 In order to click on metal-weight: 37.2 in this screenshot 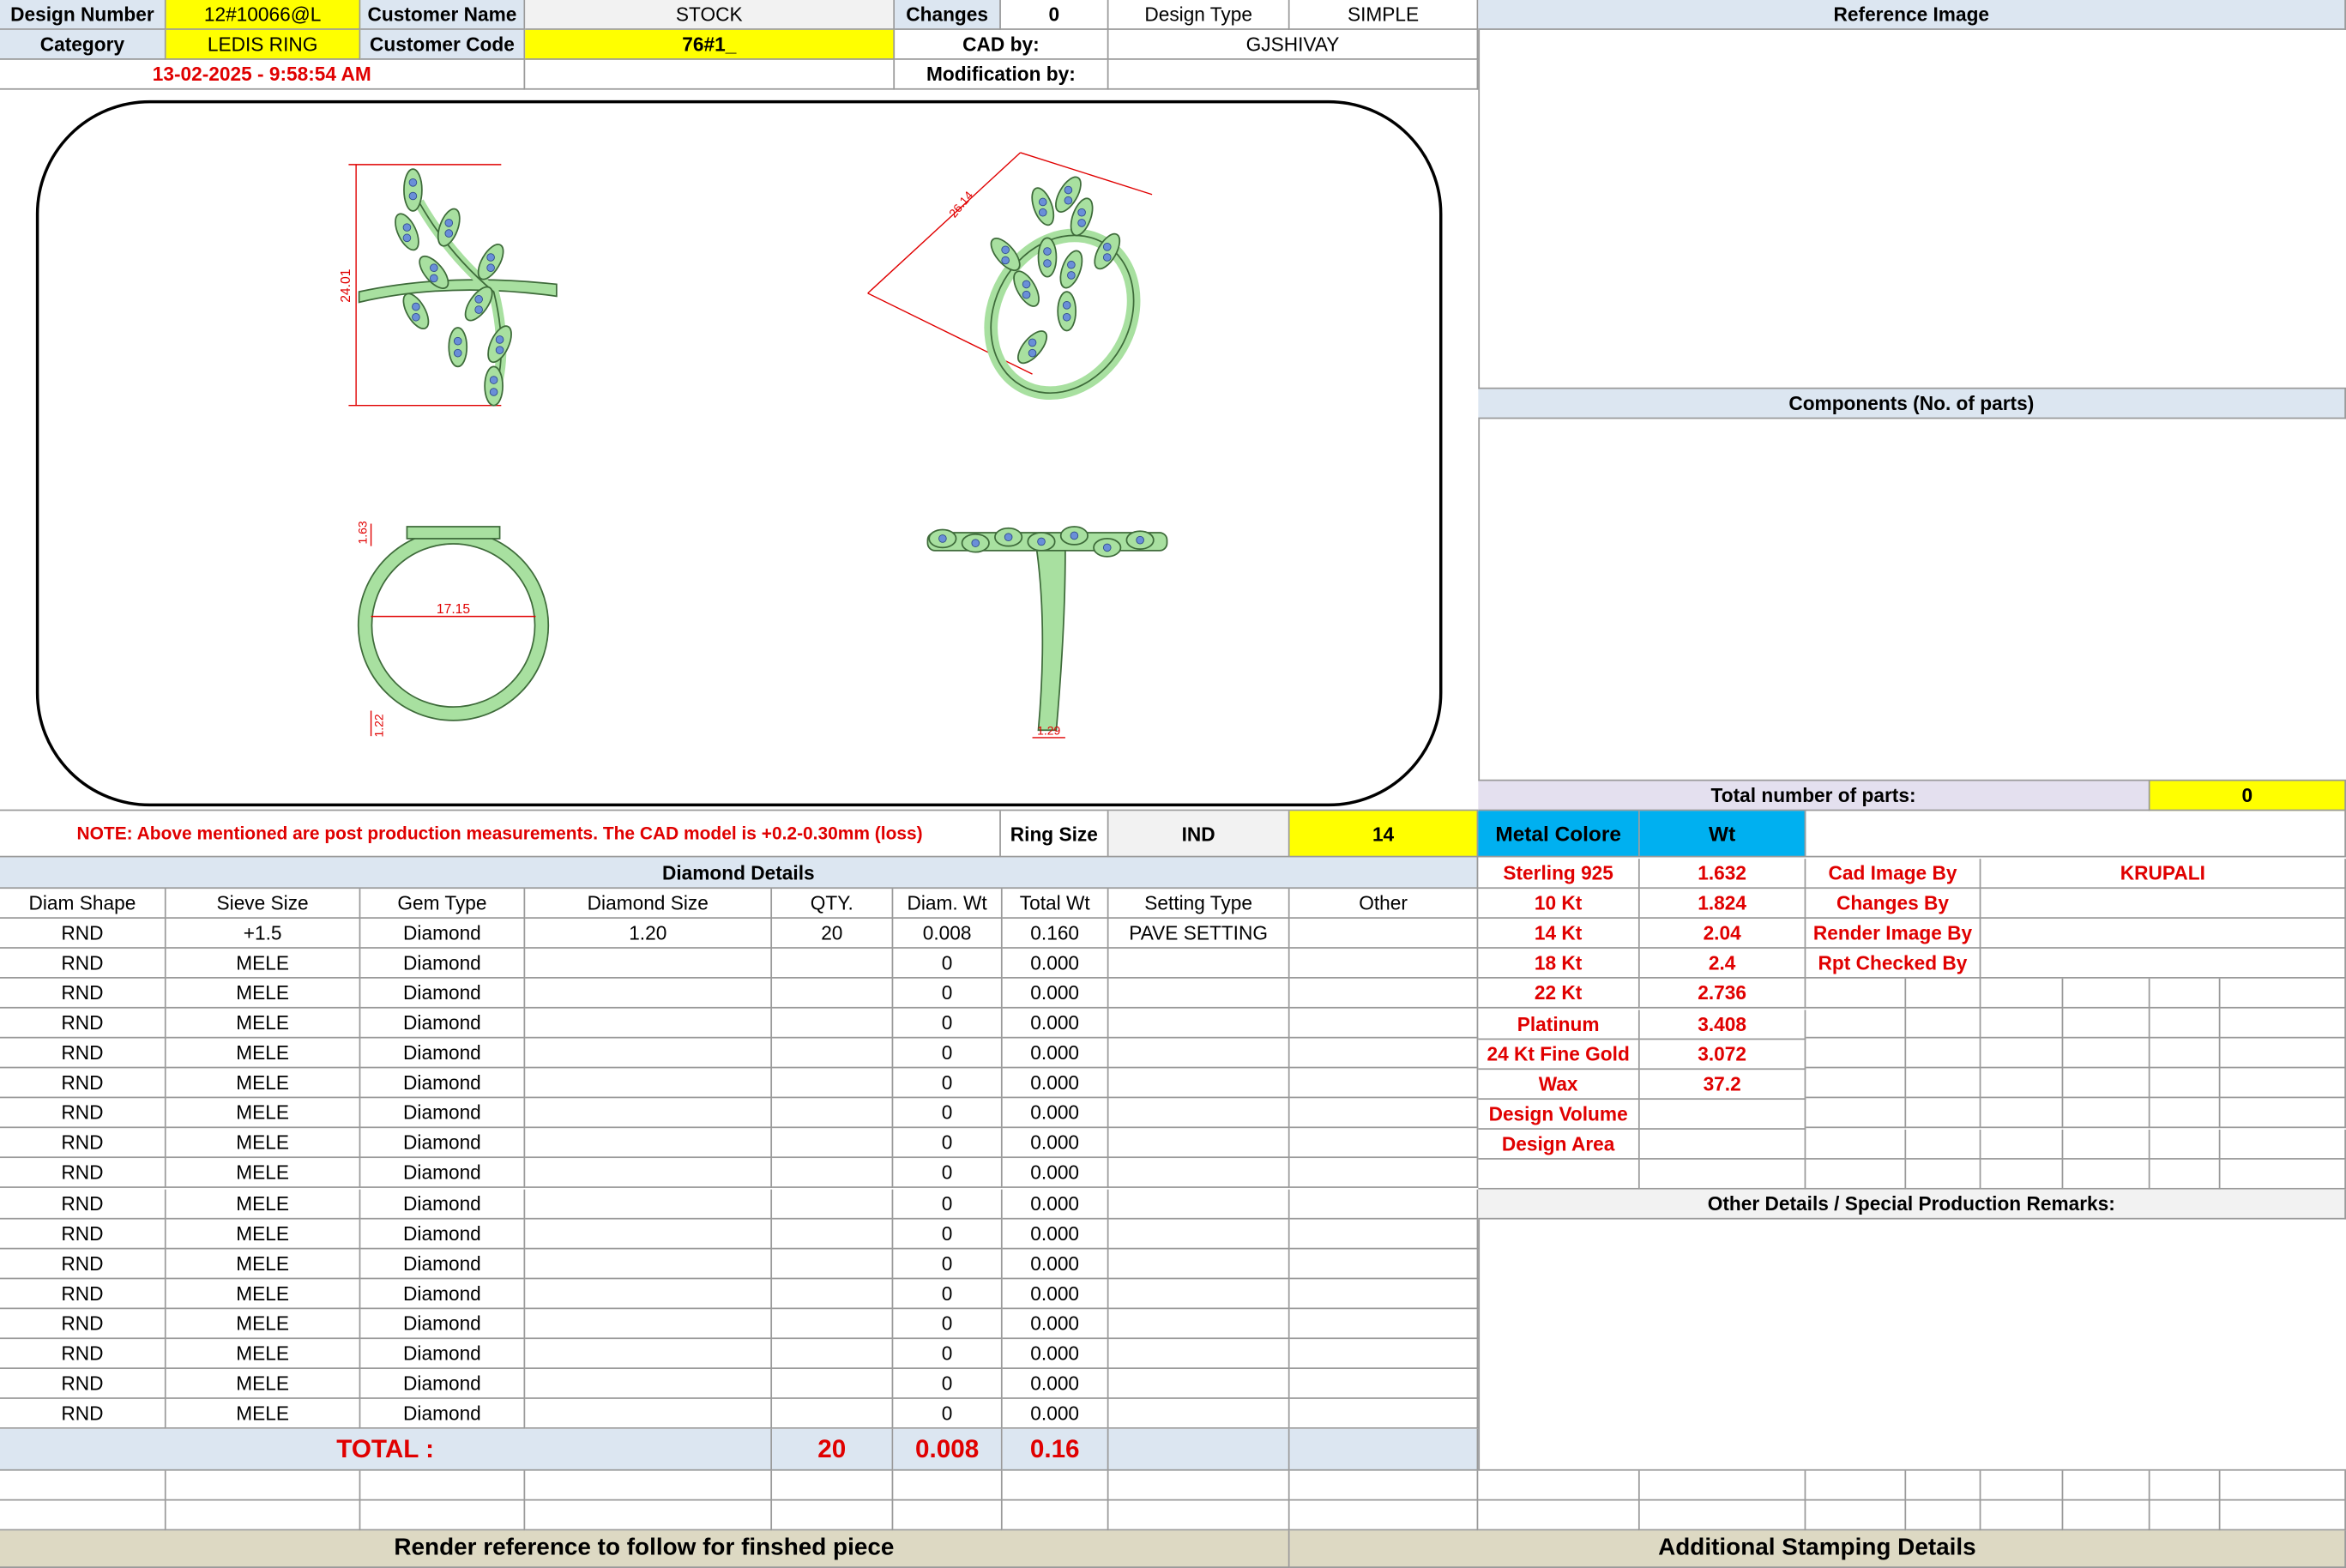, I will do `click(1723, 1084)`.